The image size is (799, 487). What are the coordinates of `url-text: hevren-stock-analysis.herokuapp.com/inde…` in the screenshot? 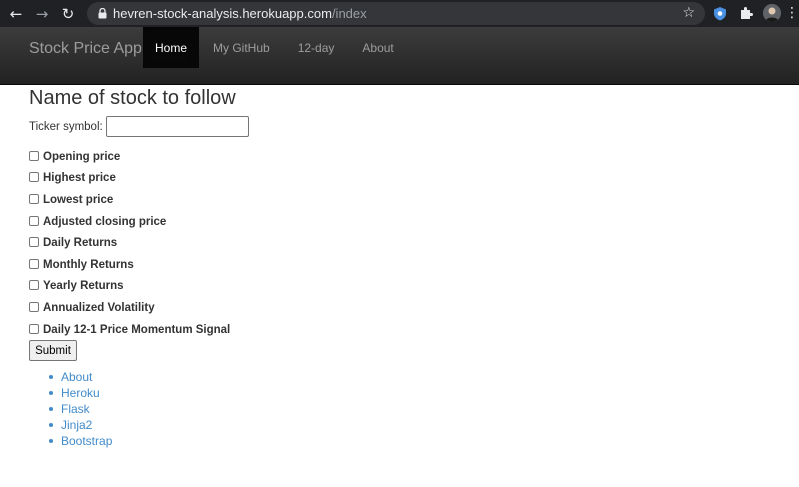 It's located at (240, 13).